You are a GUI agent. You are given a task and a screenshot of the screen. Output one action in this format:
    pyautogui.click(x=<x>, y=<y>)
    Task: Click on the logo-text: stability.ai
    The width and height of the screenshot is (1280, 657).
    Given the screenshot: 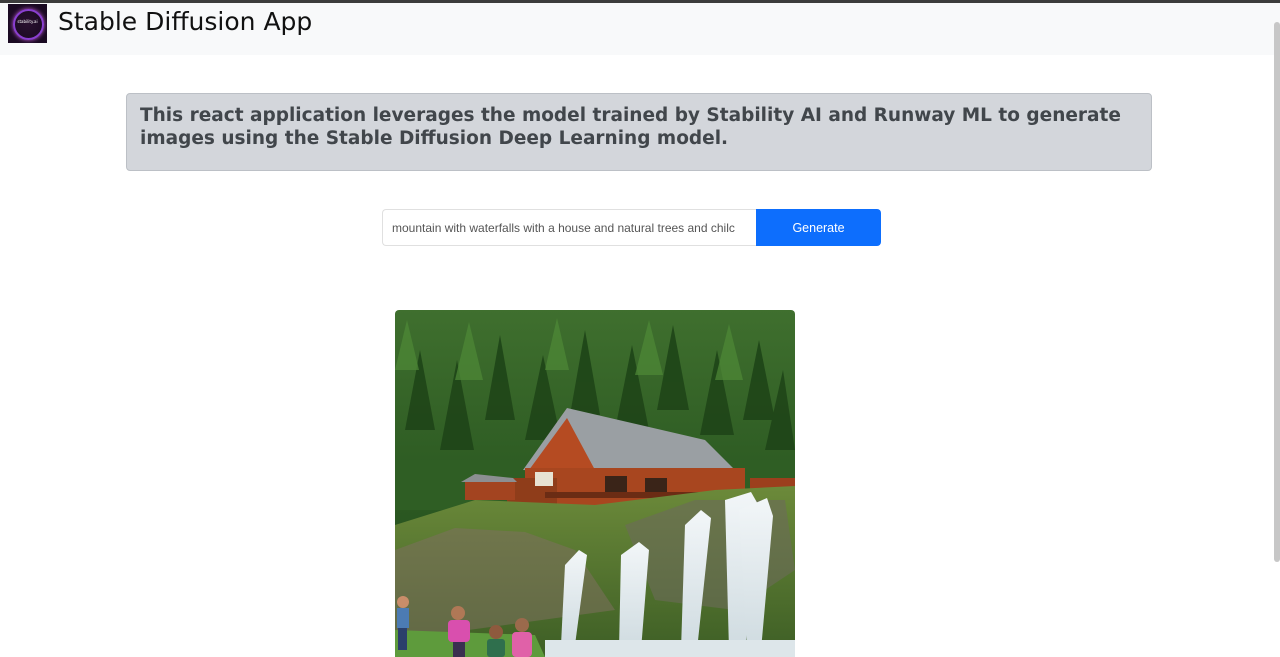 What is the action you would take?
    pyautogui.click(x=27, y=21)
    